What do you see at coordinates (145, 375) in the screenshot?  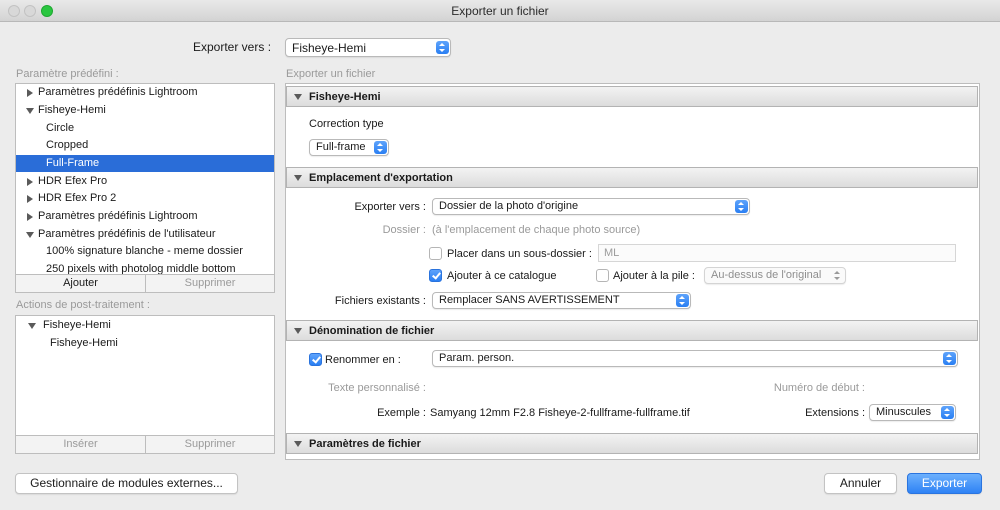 I see `post-actions-list: Fisheye-Hemi Fisheye-Hemi` at bounding box center [145, 375].